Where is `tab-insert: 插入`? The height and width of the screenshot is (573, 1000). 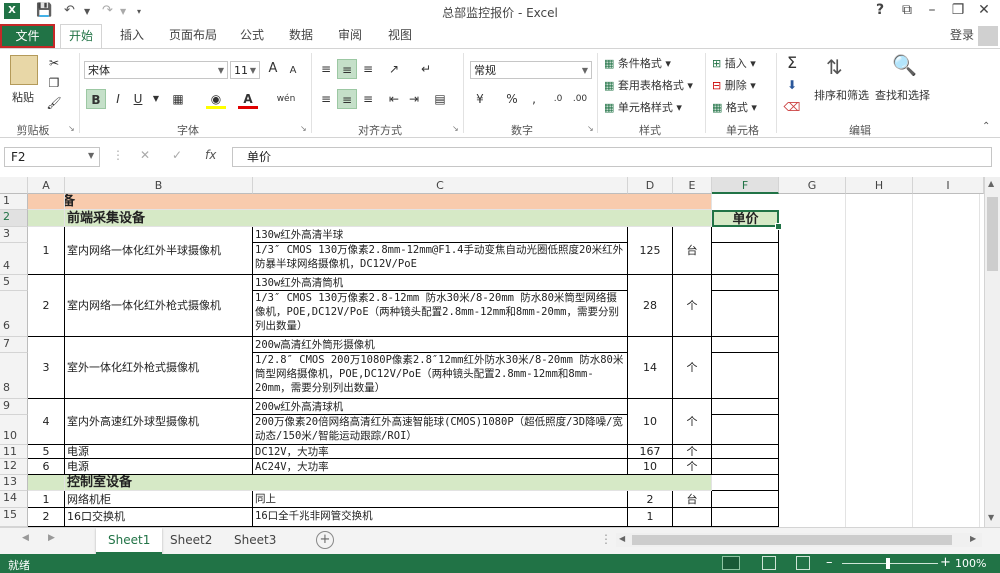
tab-insert: 插入 is located at coordinates (132, 36).